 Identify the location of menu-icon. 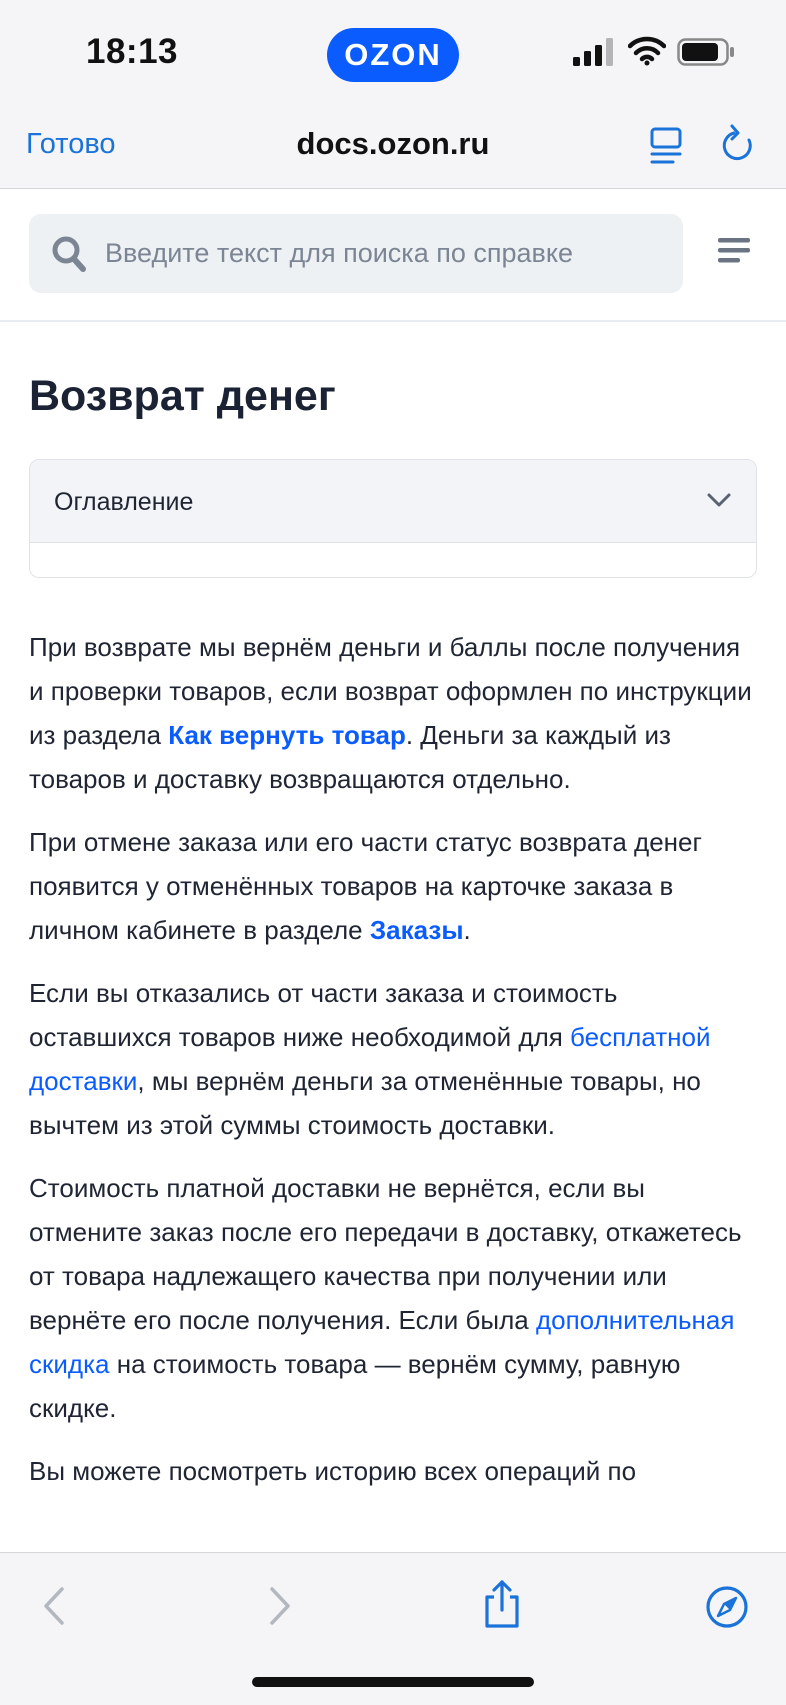
(734, 251).